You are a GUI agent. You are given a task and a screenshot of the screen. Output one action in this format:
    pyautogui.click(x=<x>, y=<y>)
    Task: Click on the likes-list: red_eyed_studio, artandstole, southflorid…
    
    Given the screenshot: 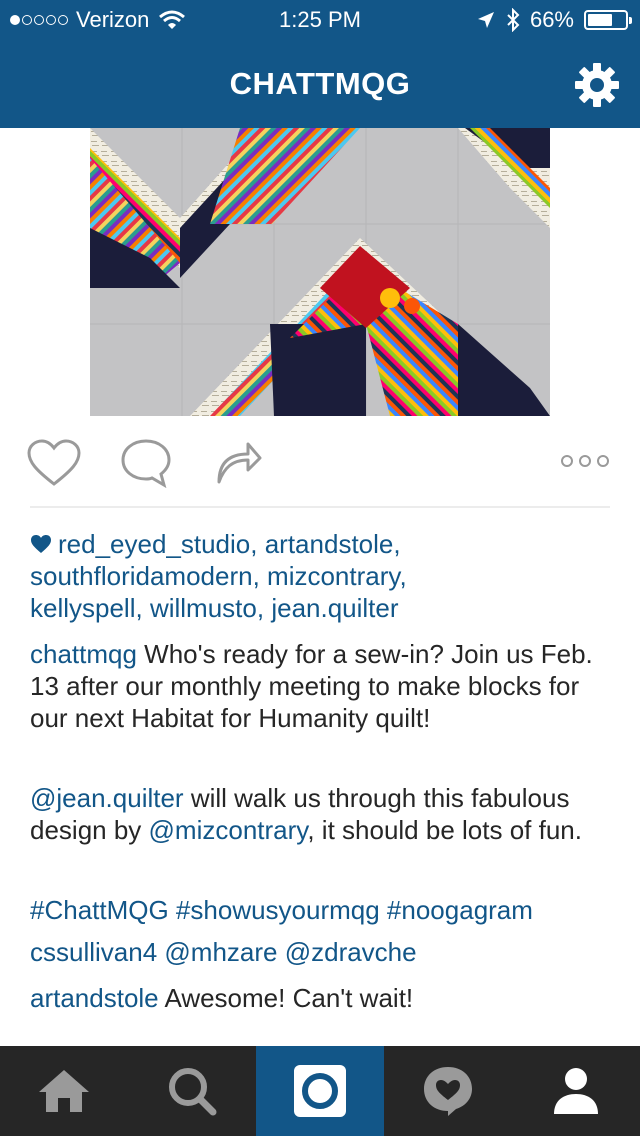 What is the action you would take?
    pyautogui.click(x=218, y=576)
    